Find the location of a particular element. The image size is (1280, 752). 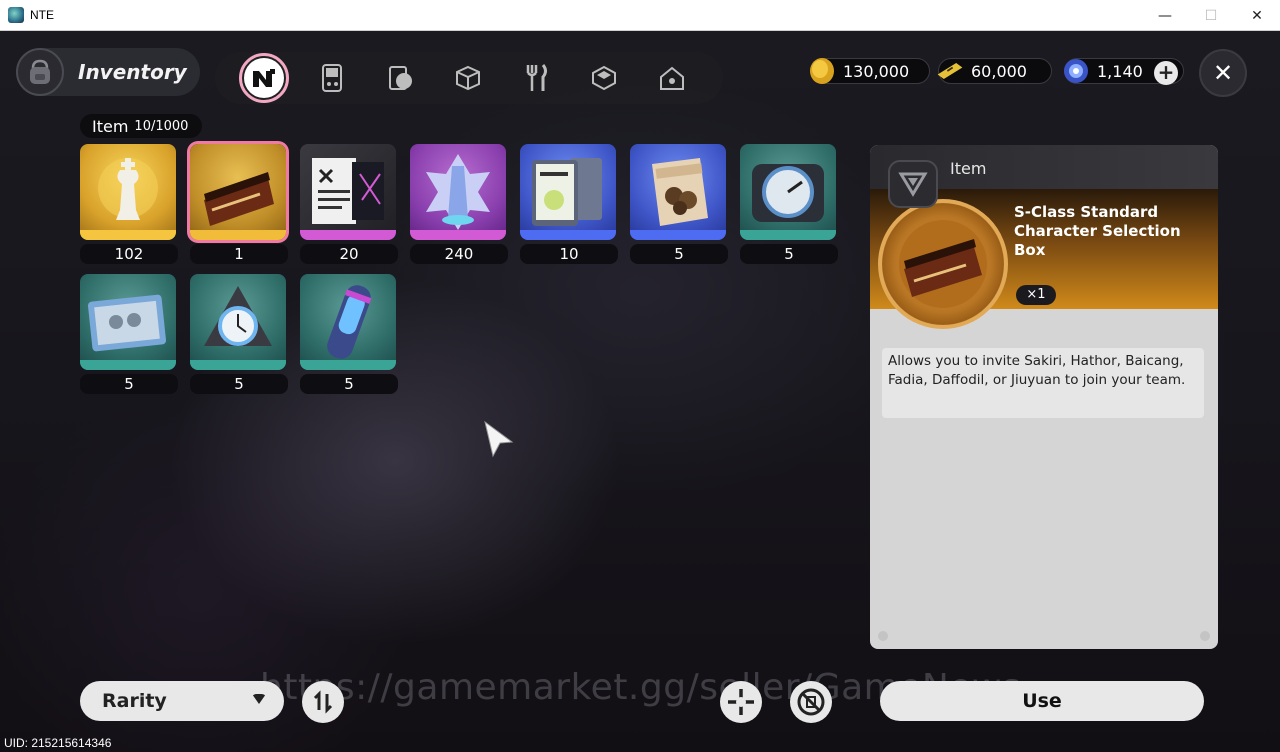

category-tabs is located at coordinates (469, 78).